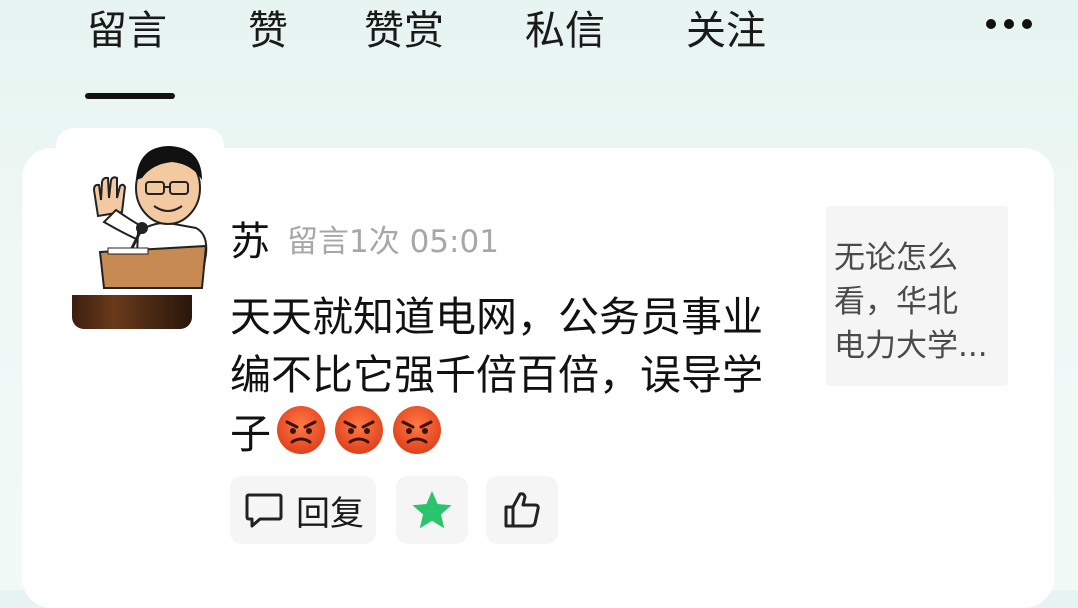 The image size is (1078, 608). I want to click on reply-label: 回复, so click(330, 513).